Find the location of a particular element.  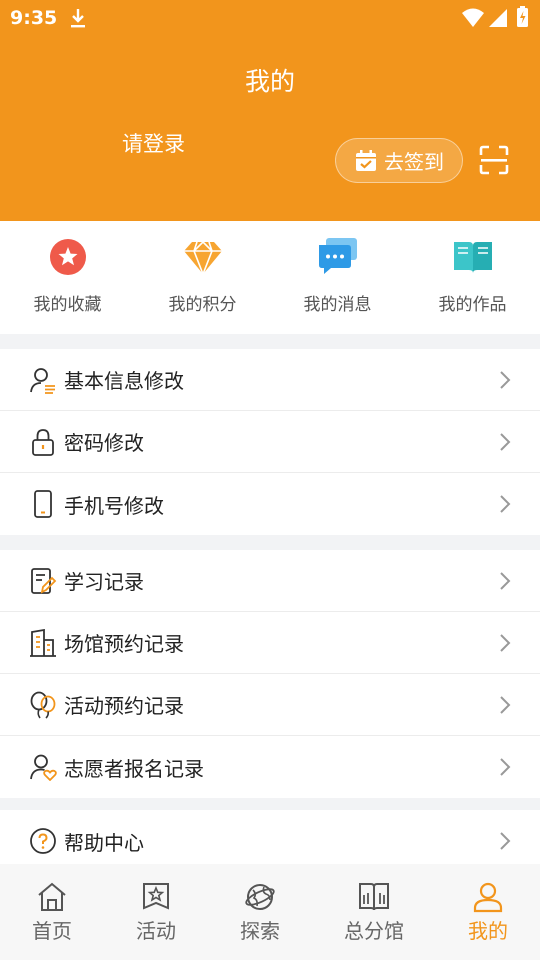

quick-actions: 我的收藏 我的积分 我的消息 我的作品 is located at coordinates (270, 277).